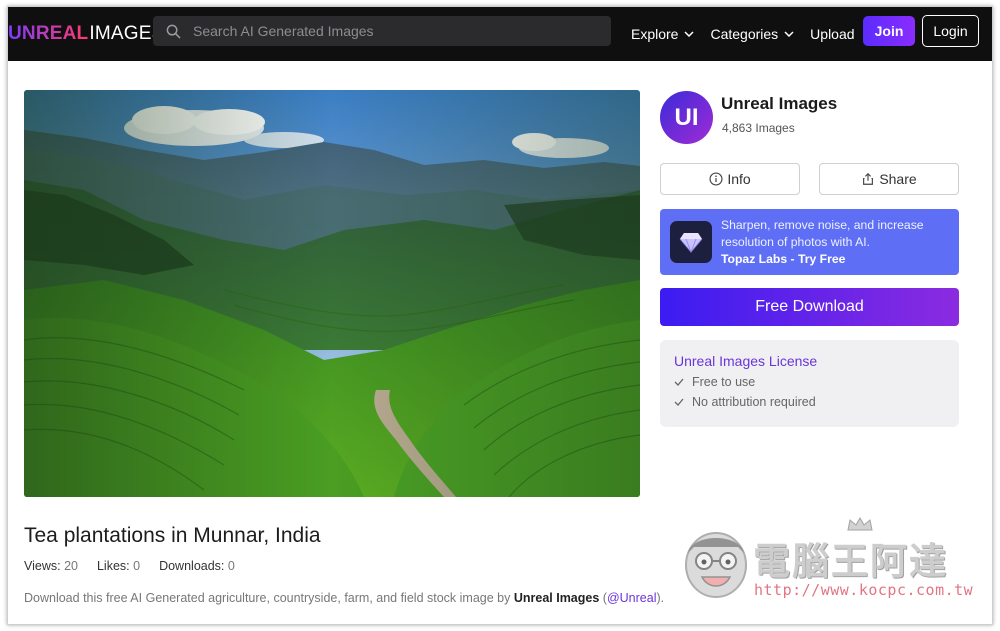  Describe the element at coordinates (868, 178) in the screenshot. I see `share-icon` at that location.